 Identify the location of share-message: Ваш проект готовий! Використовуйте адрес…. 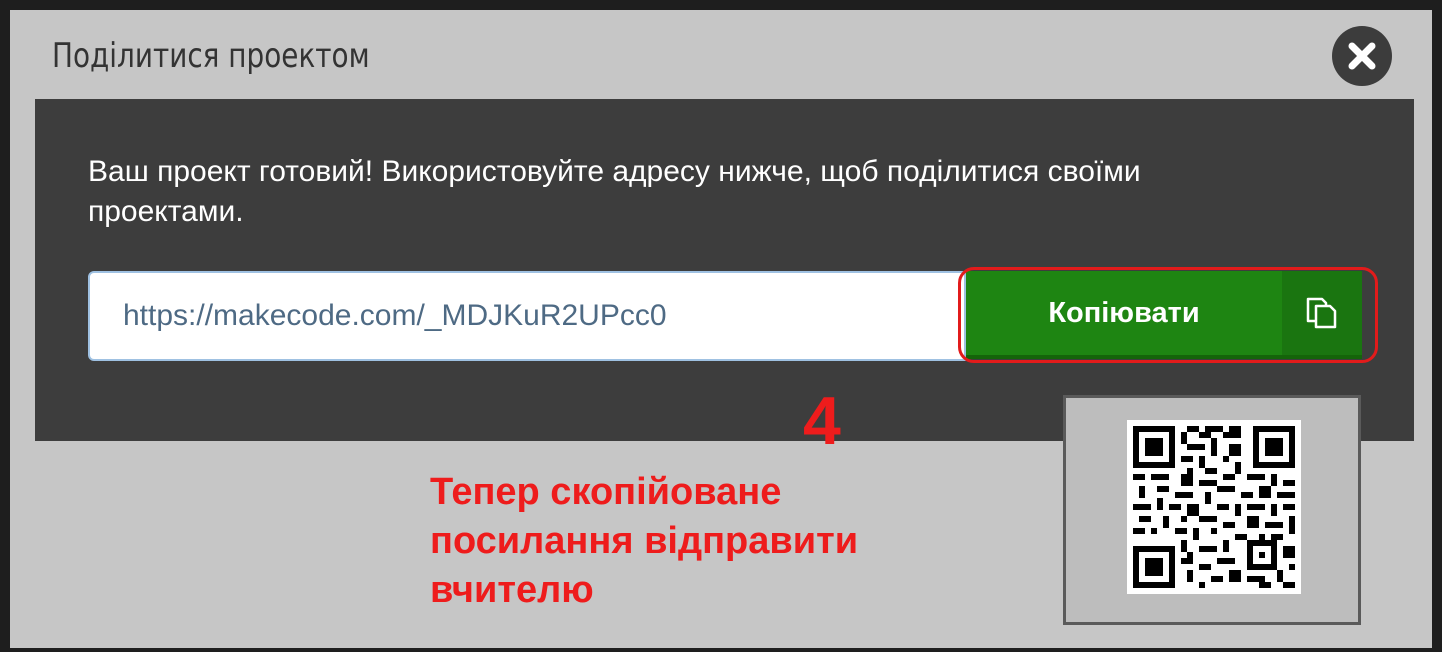
(614, 191).